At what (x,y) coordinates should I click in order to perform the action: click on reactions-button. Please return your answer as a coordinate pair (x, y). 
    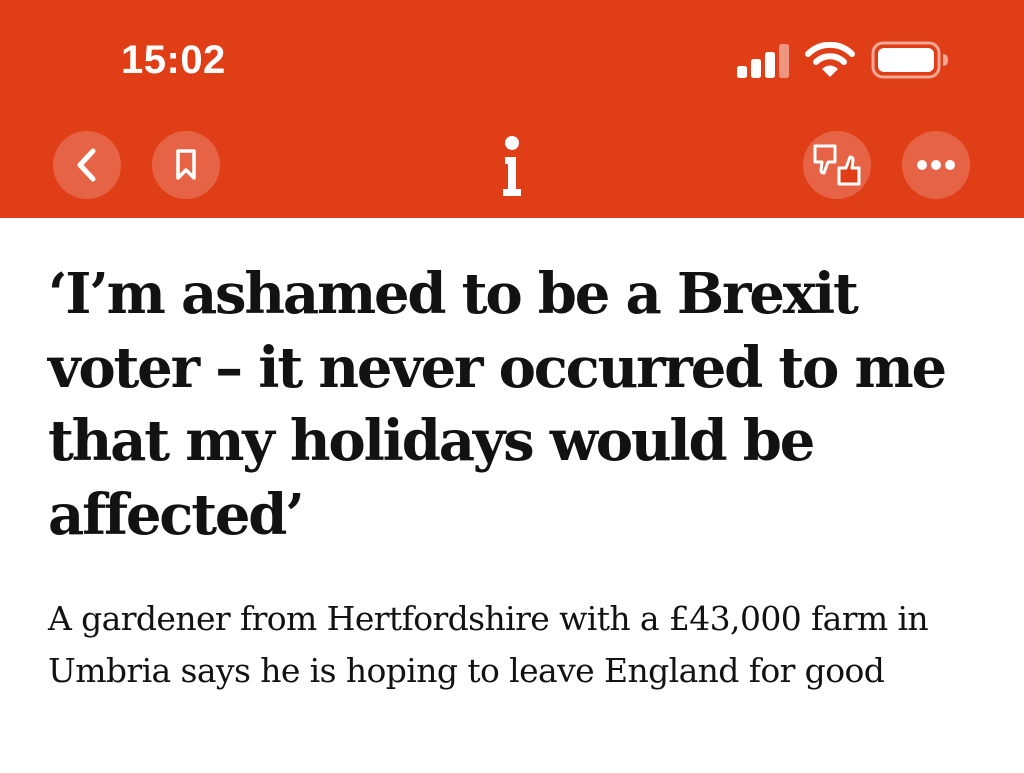
    Looking at the image, I should click on (837, 165).